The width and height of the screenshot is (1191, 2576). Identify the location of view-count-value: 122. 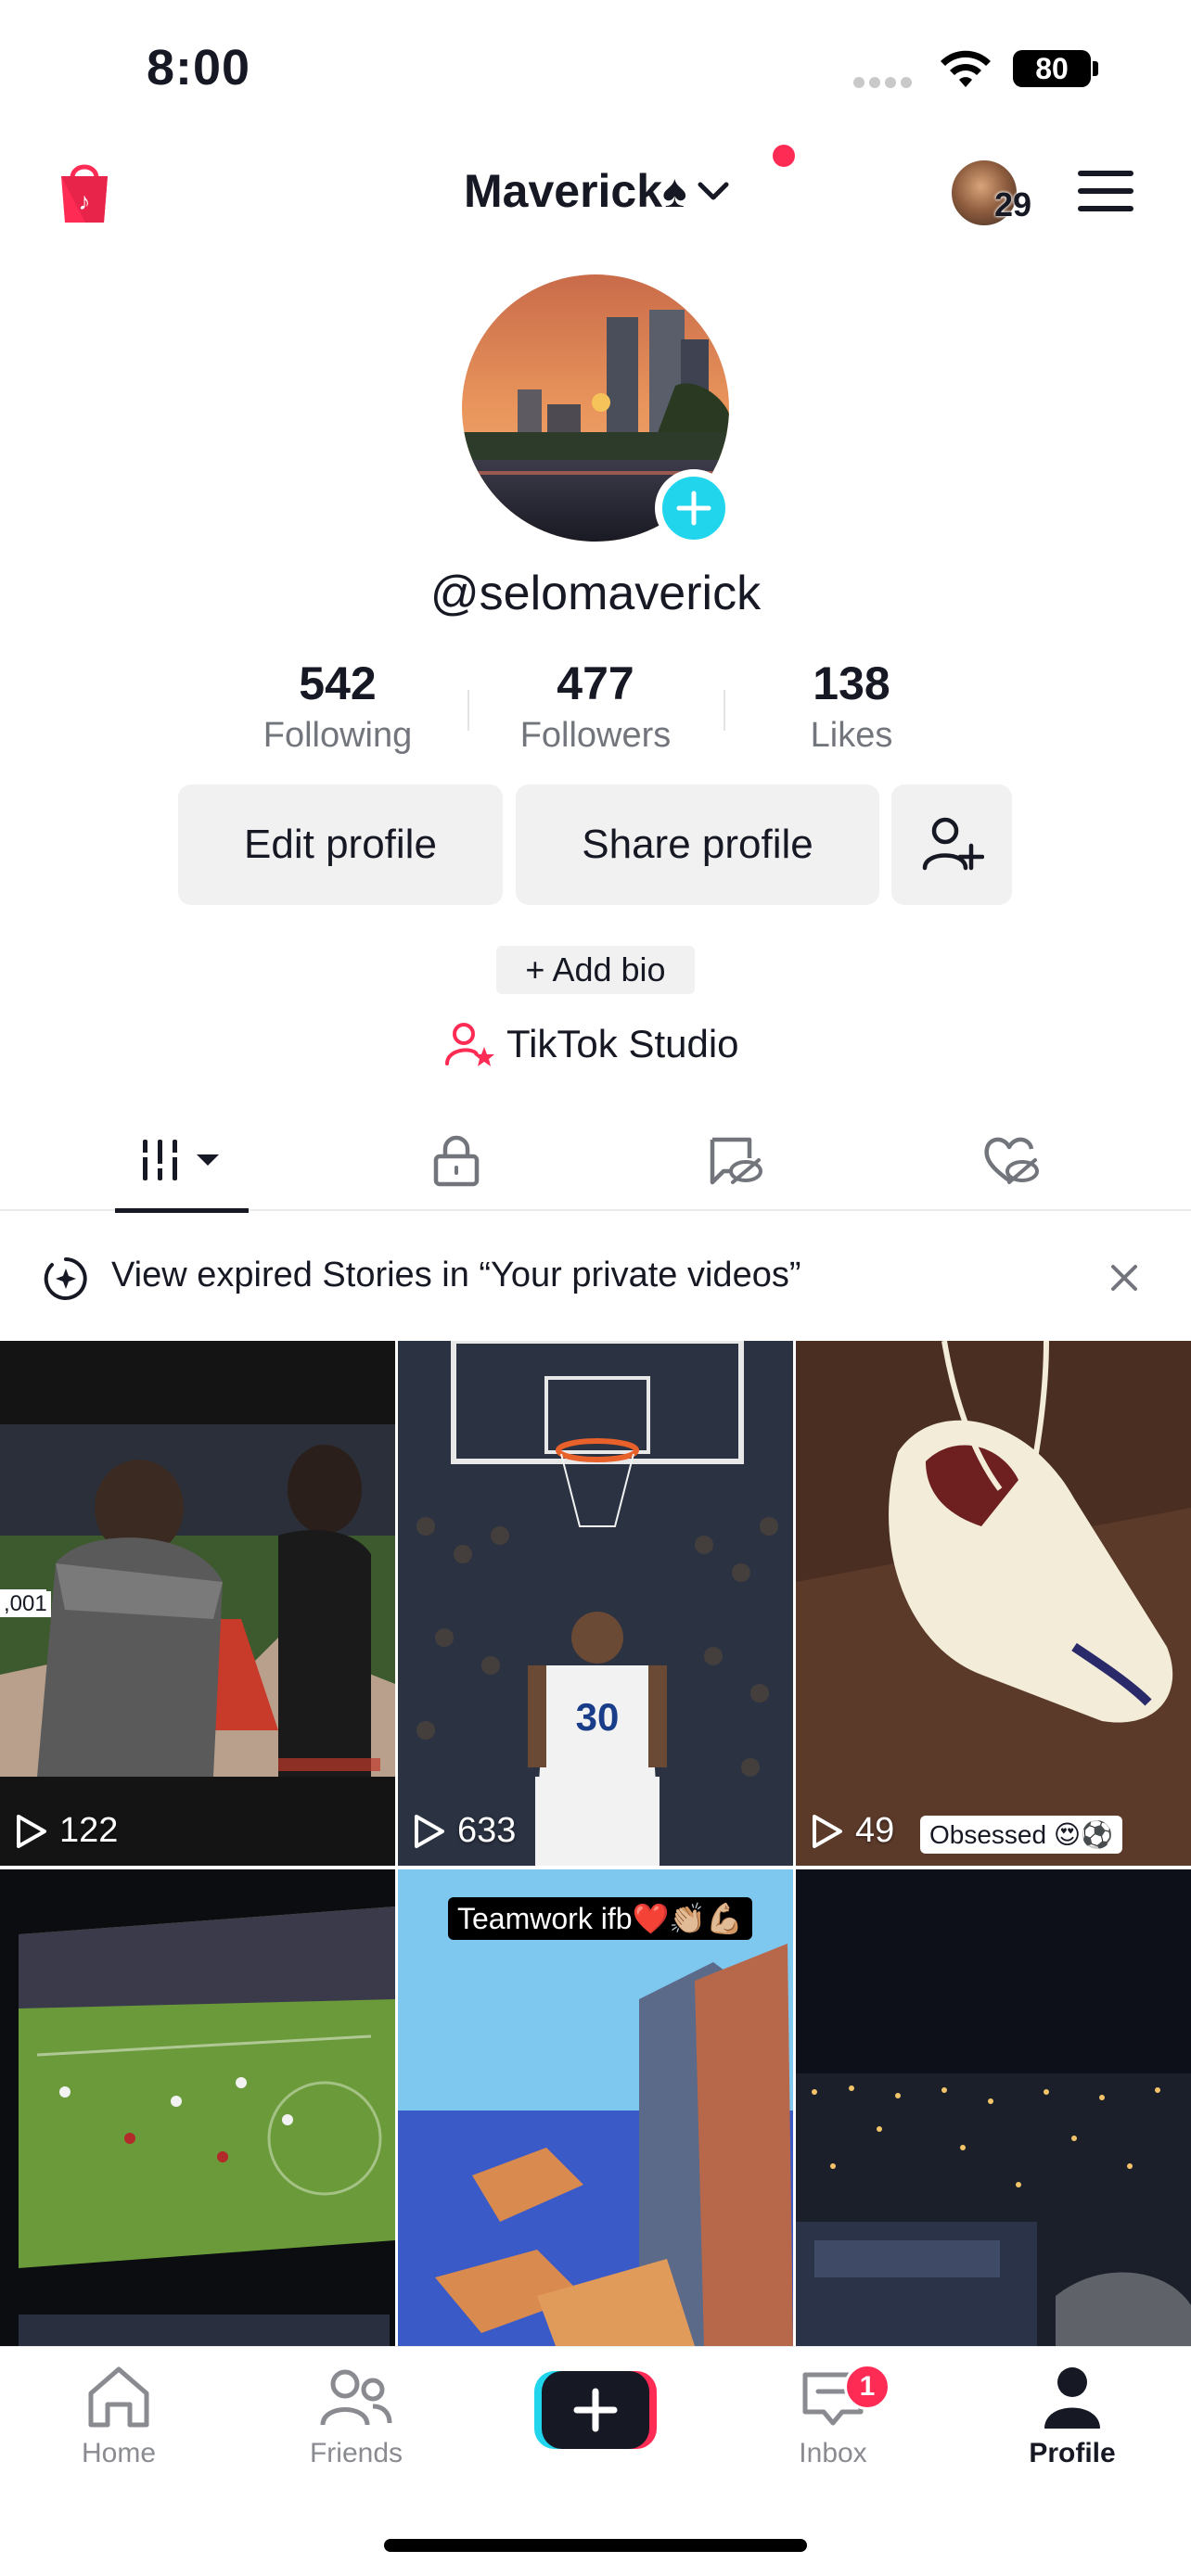
(89, 1831).